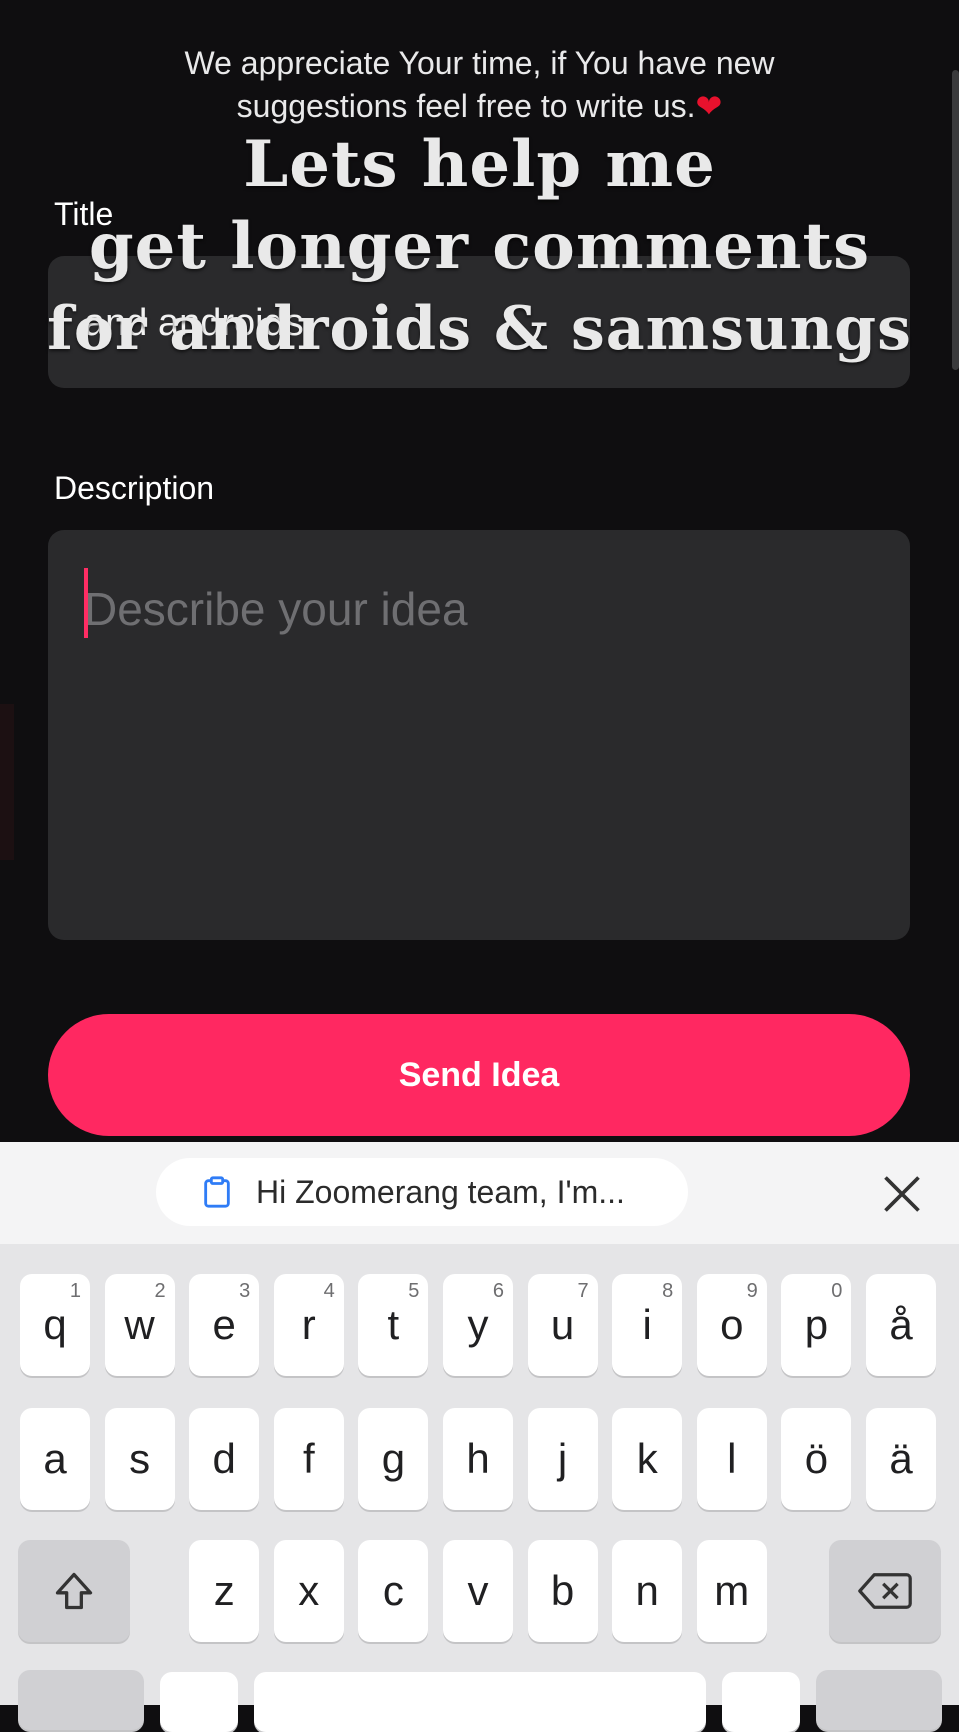 This screenshot has width=959, height=1732. What do you see at coordinates (479, 1075) in the screenshot?
I see `send-idea-button: Send Idea` at bounding box center [479, 1075].